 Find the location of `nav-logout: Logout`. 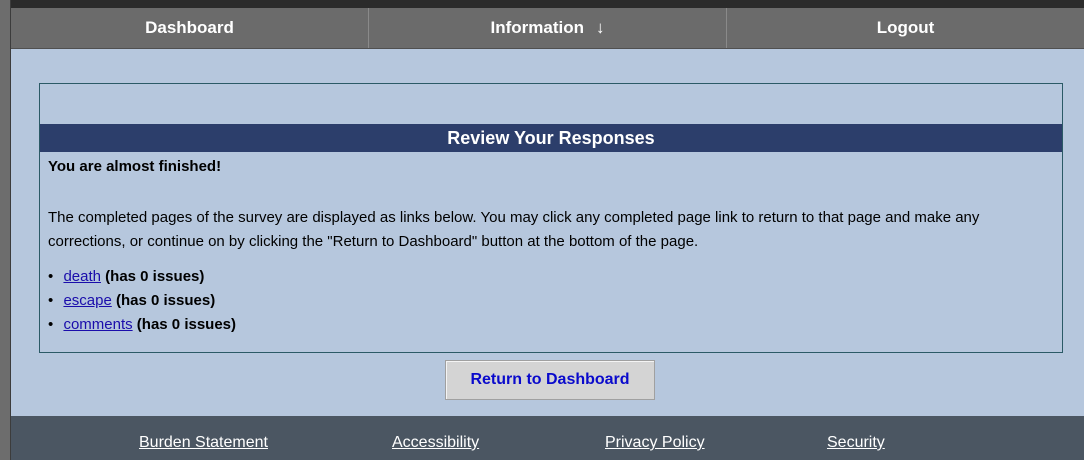

nav-logout: Logout is located at coordinates (905, 28).